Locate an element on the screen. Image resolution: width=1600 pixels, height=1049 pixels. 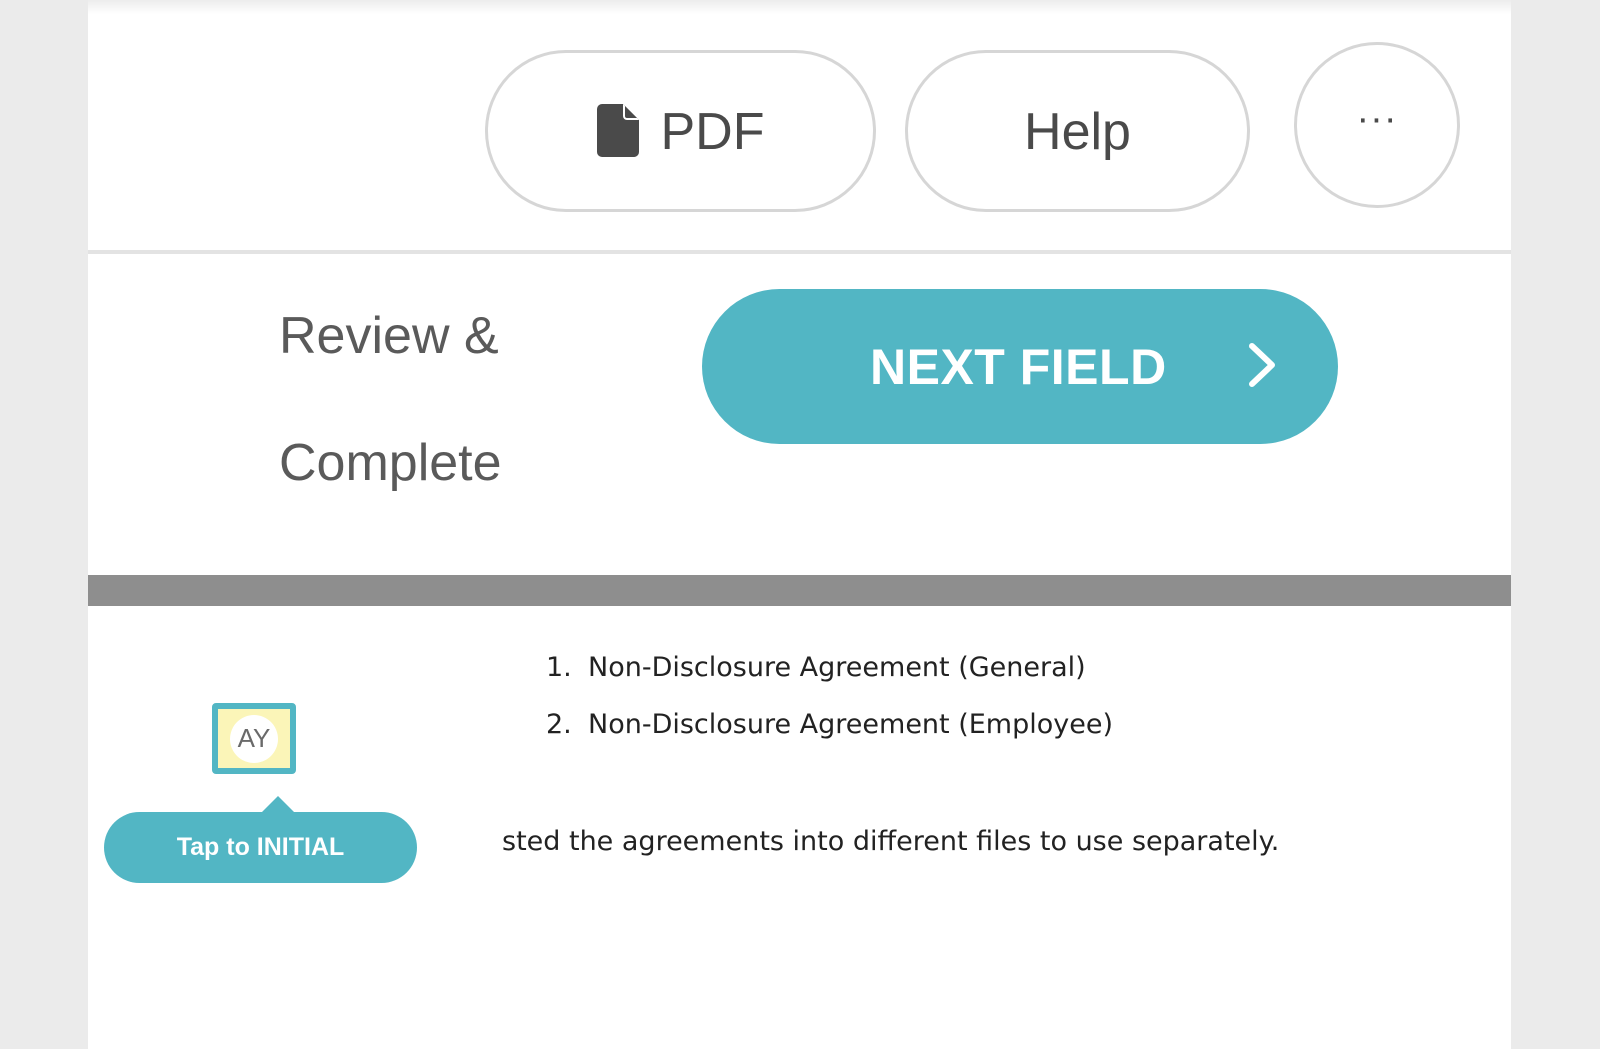
initials-badge: AY is located at coordinates (254, 738).